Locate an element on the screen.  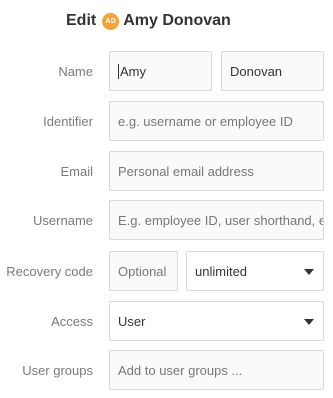
access-row: Access User is located at coordinates (166, 321).